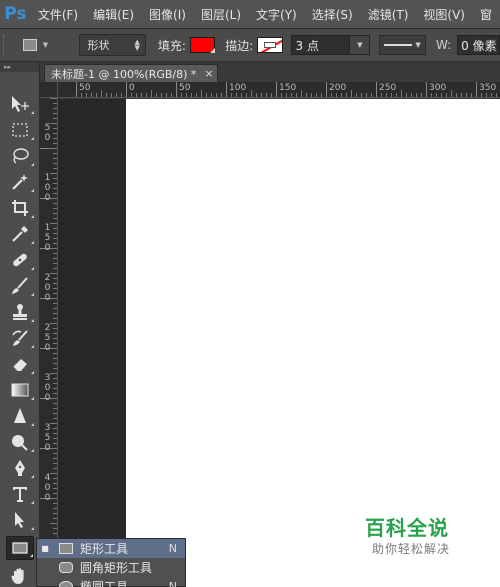 This screenshot has height=587, width=500. Describe the element at coordinates (438, 88) in the screenshot. I see `ruler-label: 300` at that location.